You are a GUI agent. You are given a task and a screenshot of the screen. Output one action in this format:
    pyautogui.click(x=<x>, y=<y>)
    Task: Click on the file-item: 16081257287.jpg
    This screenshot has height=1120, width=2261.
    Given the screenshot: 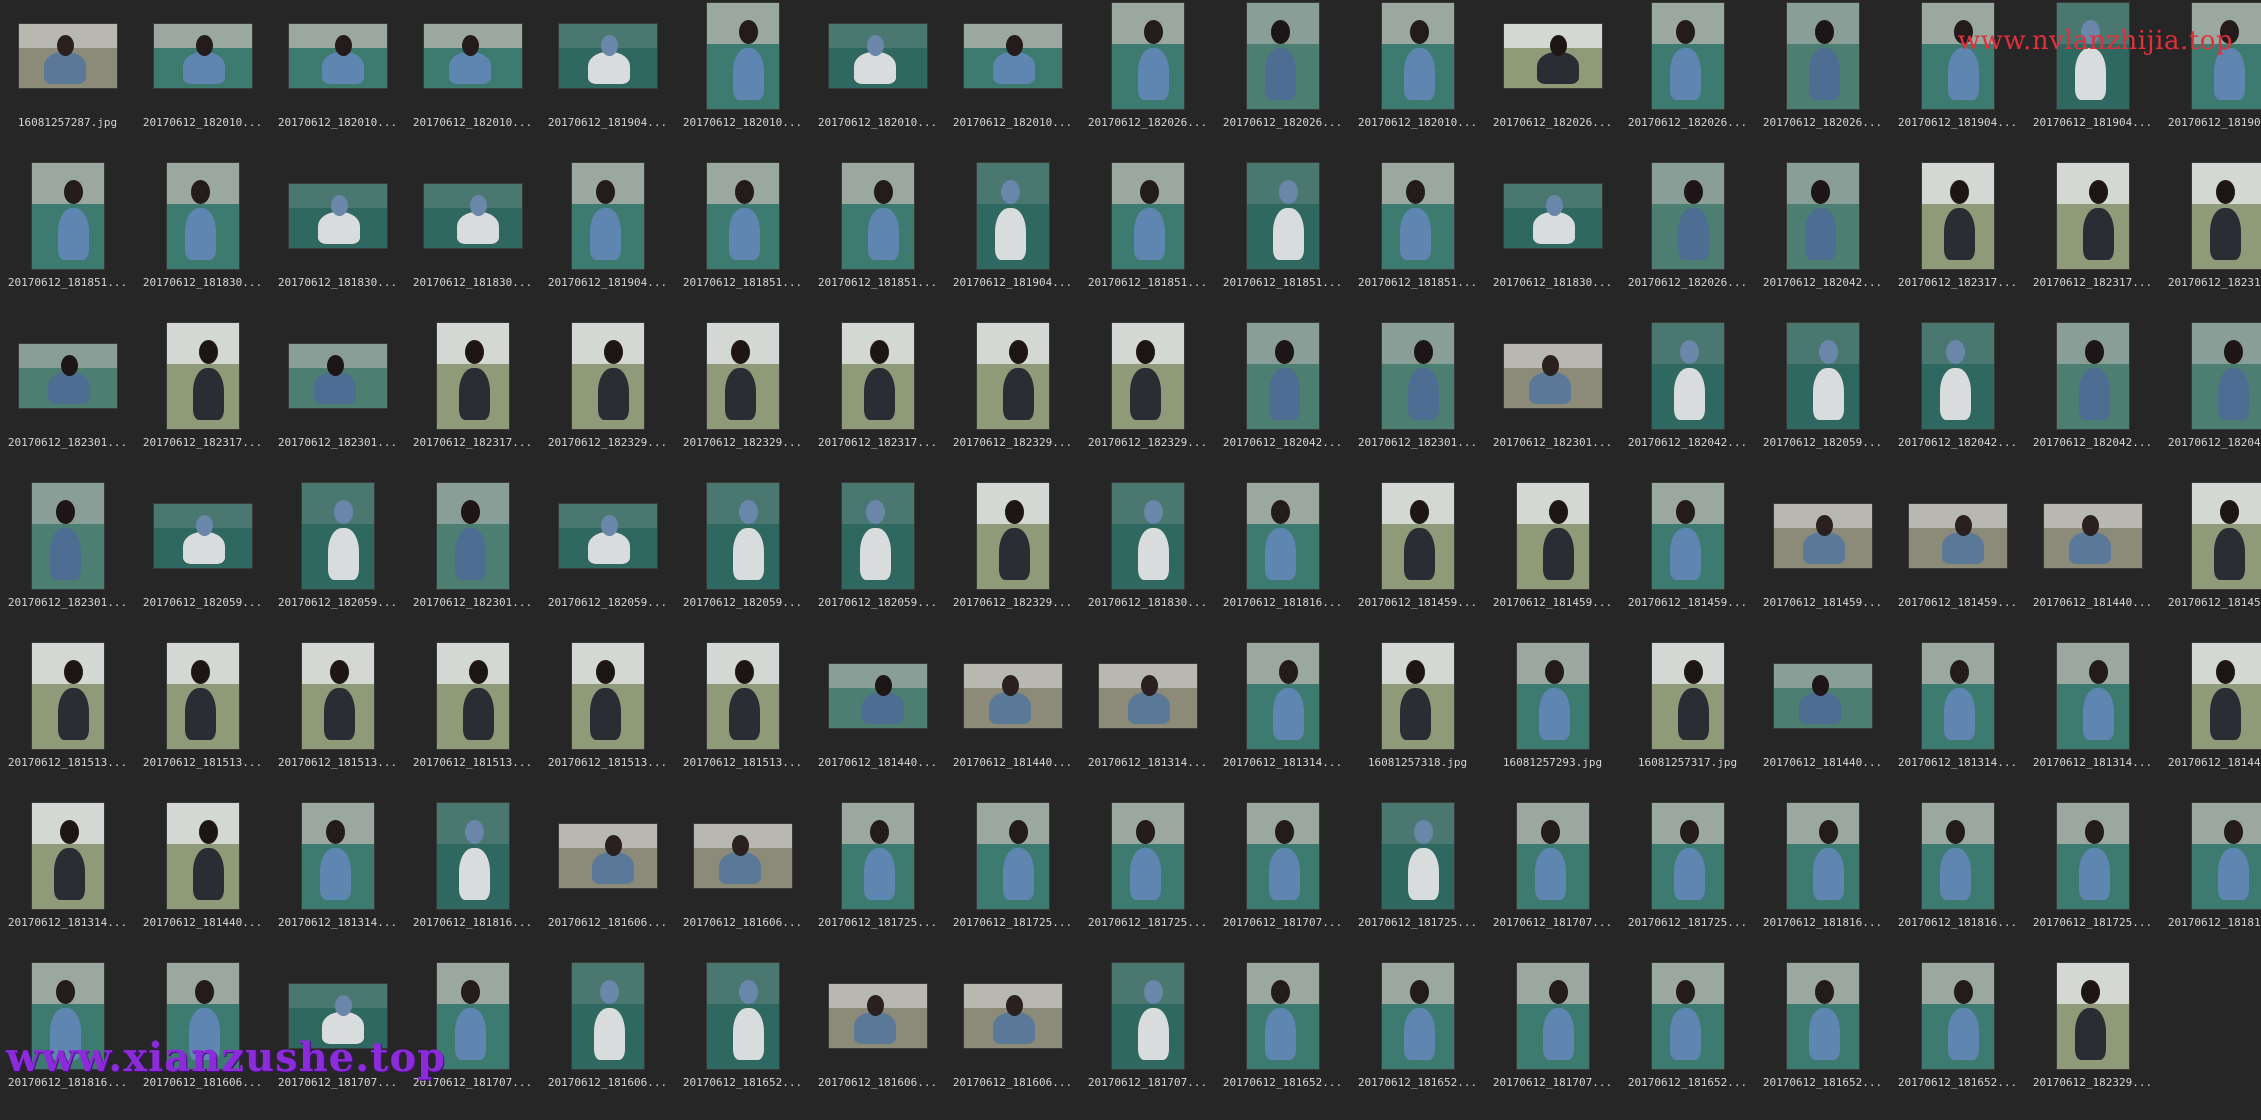 What is the action you would take?
    pyautogui.click(x=67, y=80)
    